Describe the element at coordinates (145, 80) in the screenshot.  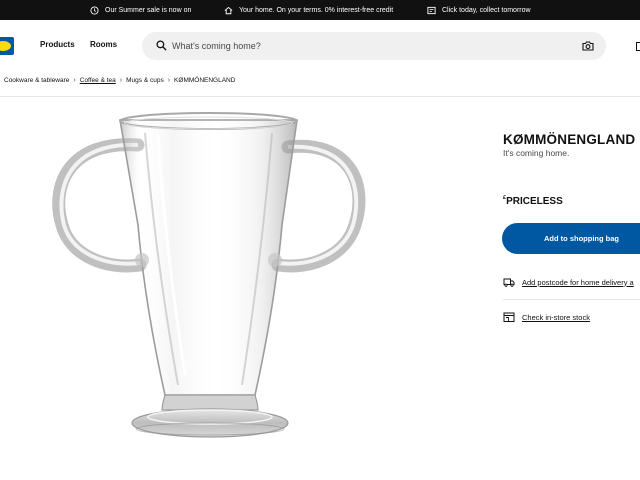
I see `breadcrumb-item: Mugs & cups` at that location.